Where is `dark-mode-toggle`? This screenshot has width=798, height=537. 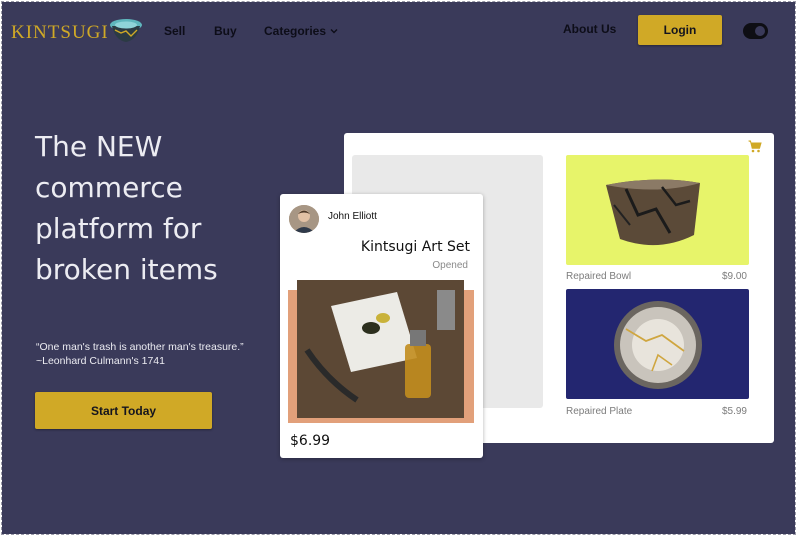 dark-mode-toggle is located at coordinates (755, 31).